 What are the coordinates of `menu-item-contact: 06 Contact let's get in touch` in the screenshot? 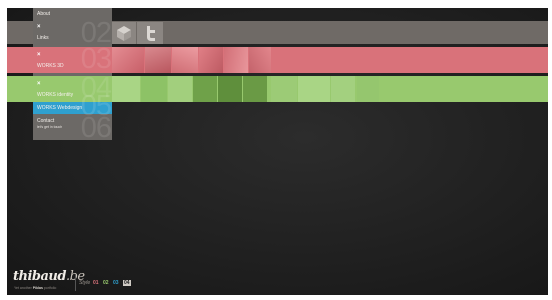 It's located at (72, 128).